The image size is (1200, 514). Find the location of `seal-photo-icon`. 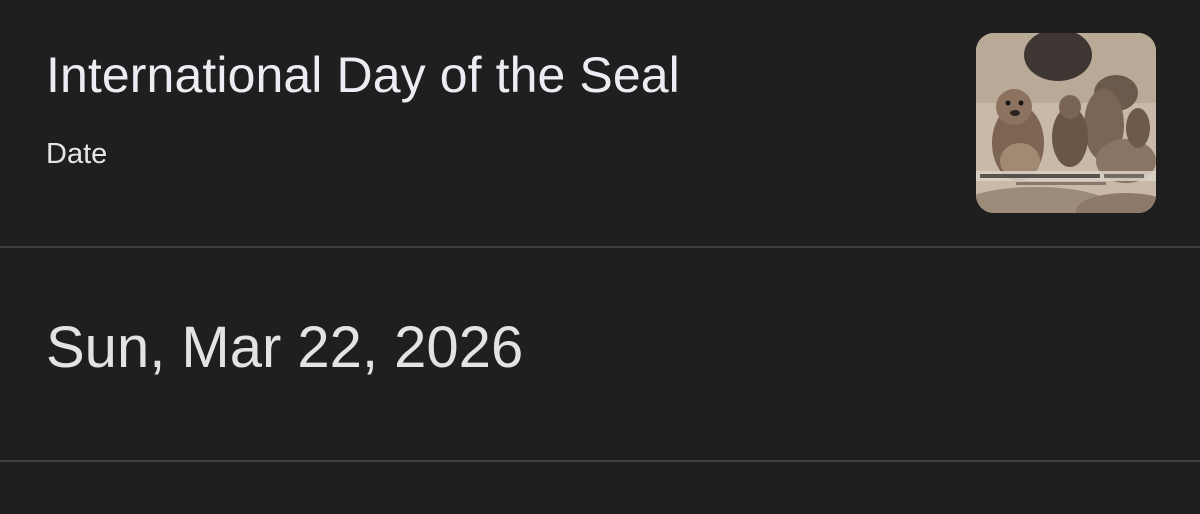

seal-photo-icon is located at coordinates (1066, 123).